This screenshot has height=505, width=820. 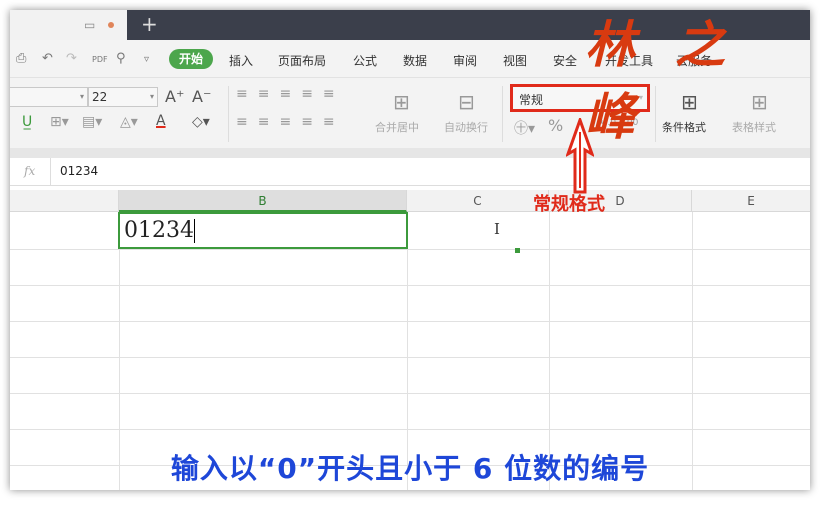 What do you see at coordinates (466, 102) in the screenshot?
I see `wrap-text-icon: ⊟` at bounding box center [466, 102].